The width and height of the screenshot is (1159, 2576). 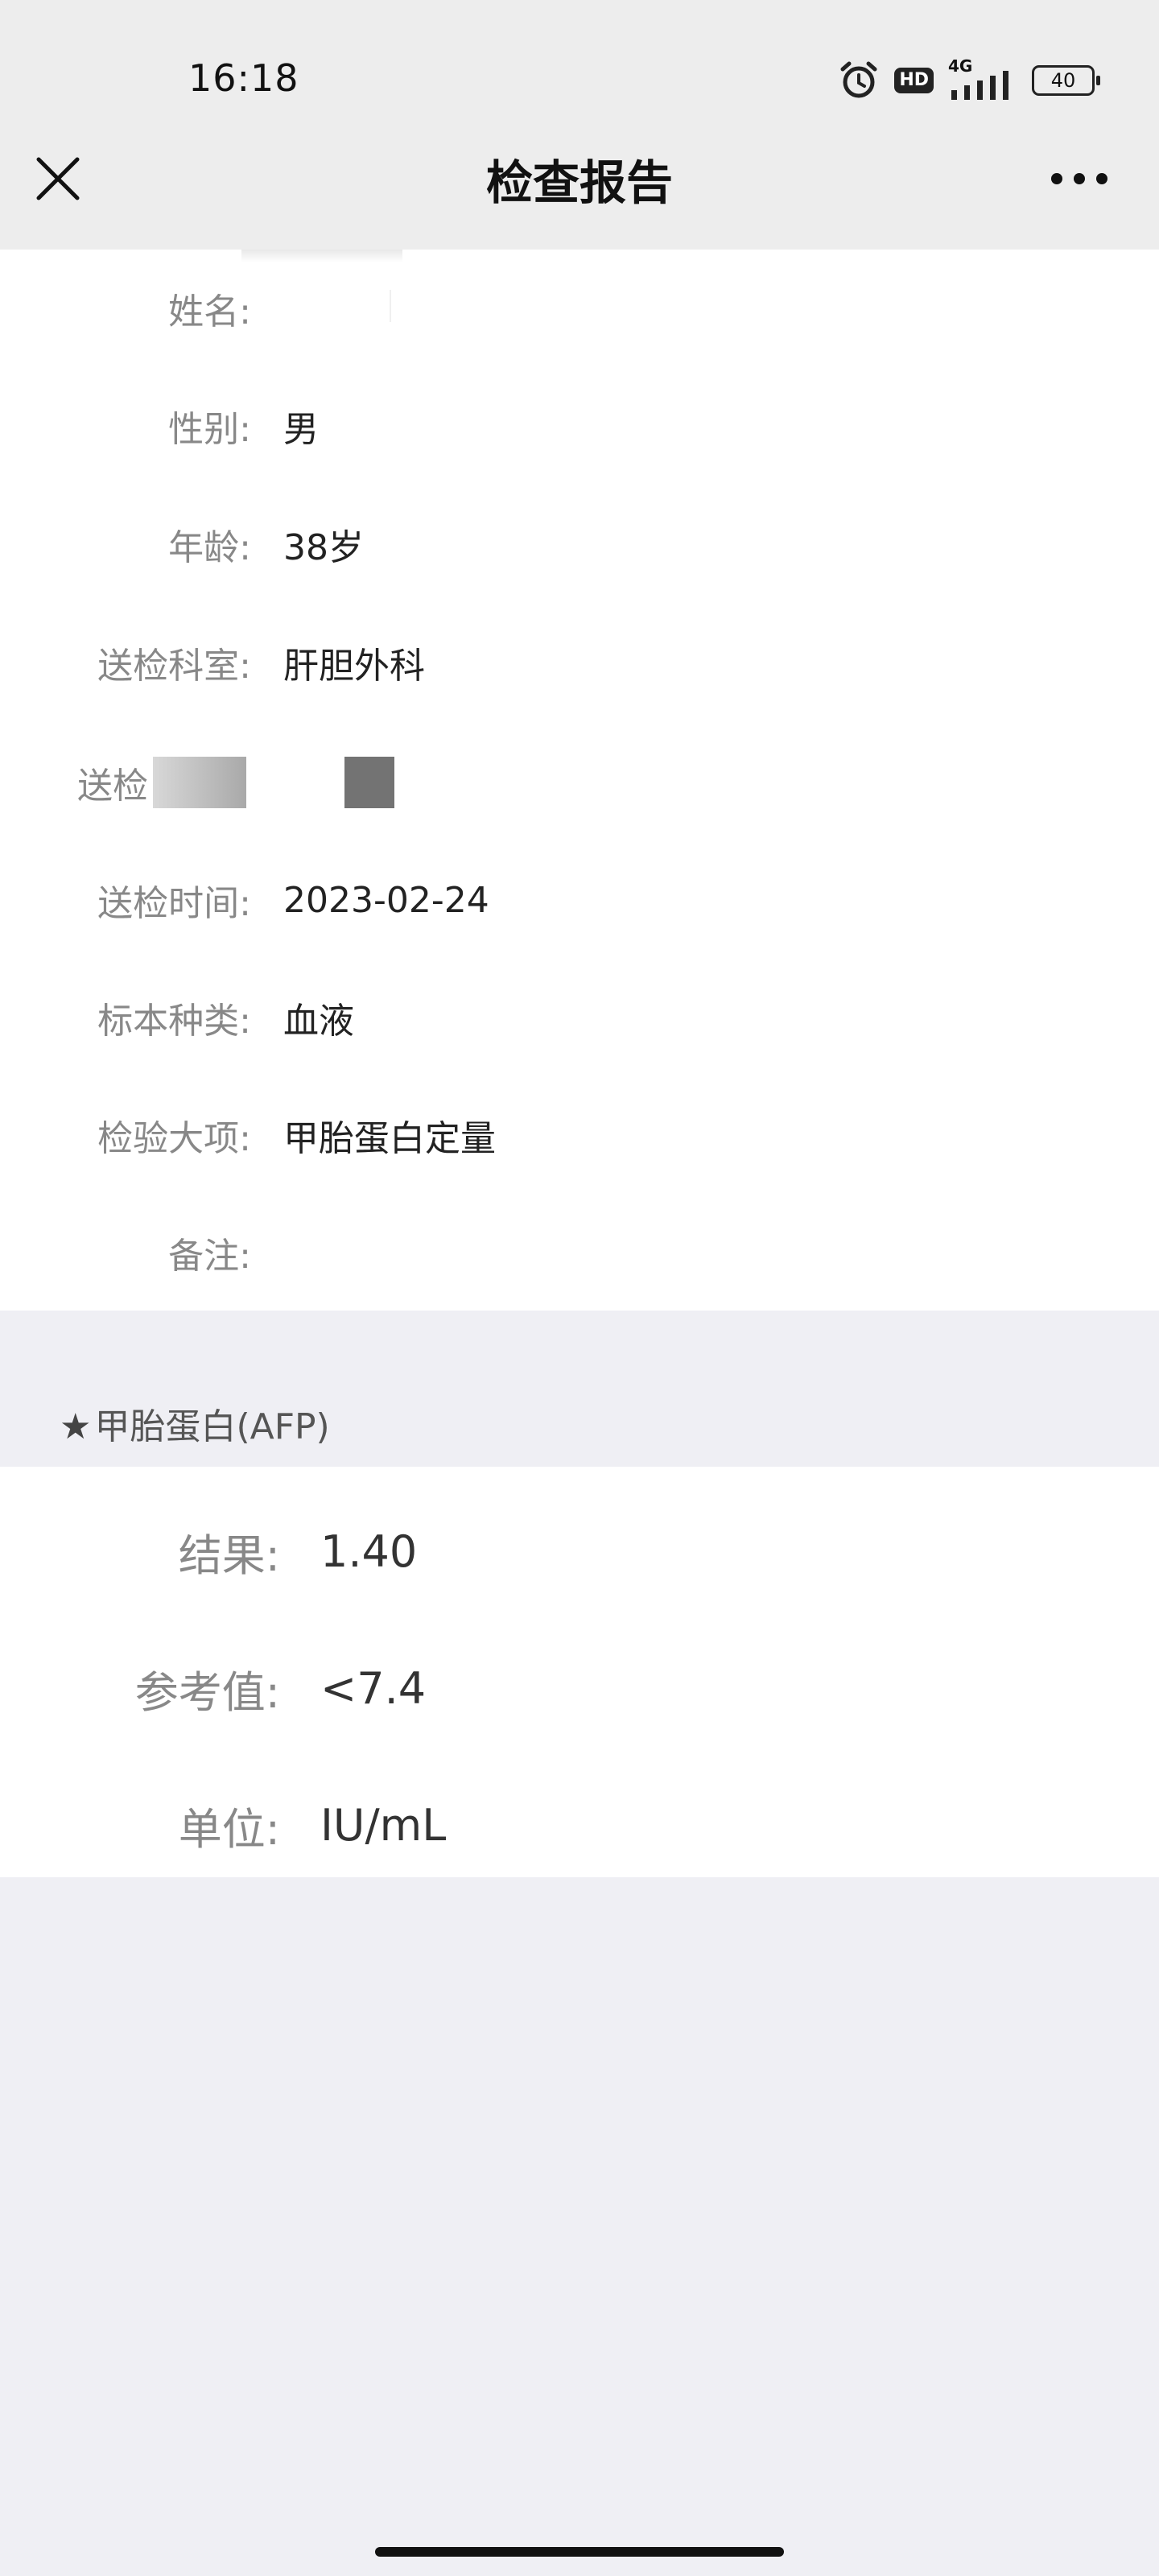 What do you see at coordinates (301, 429) in the screenshot?
I see `info-value: 男` at bounding box center [301, 429].